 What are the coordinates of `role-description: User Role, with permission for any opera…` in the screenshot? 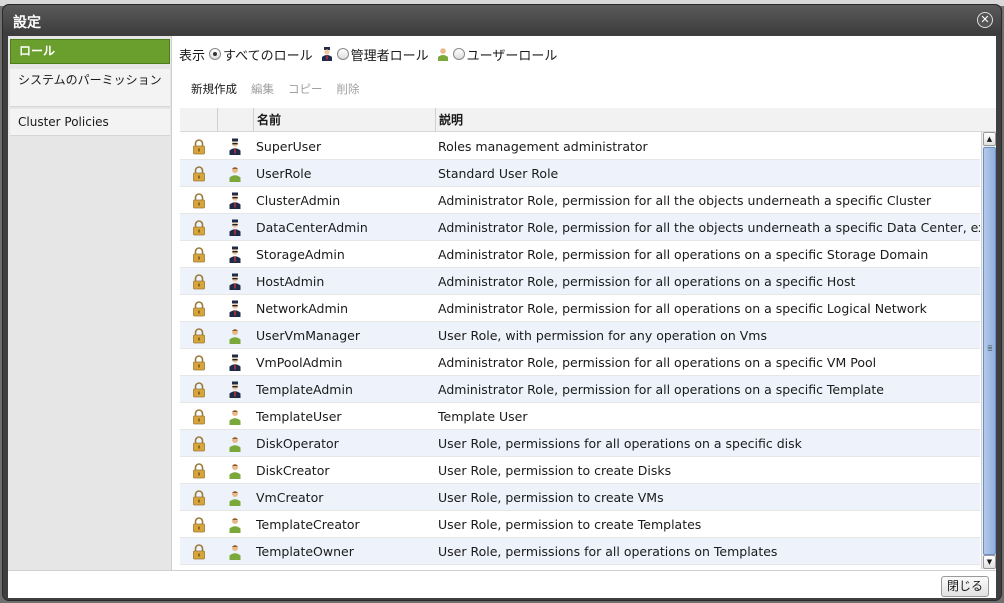 It's located at (602, 335).